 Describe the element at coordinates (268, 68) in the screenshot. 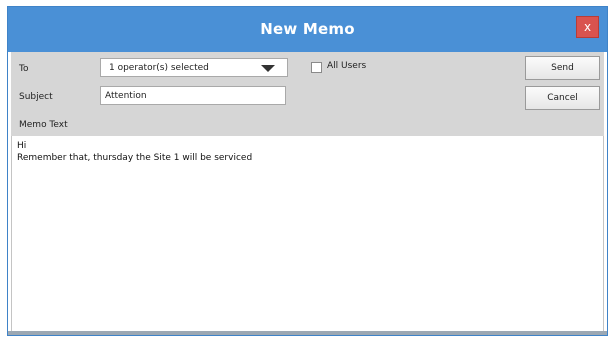

I see `caret-down-icon` at that location.